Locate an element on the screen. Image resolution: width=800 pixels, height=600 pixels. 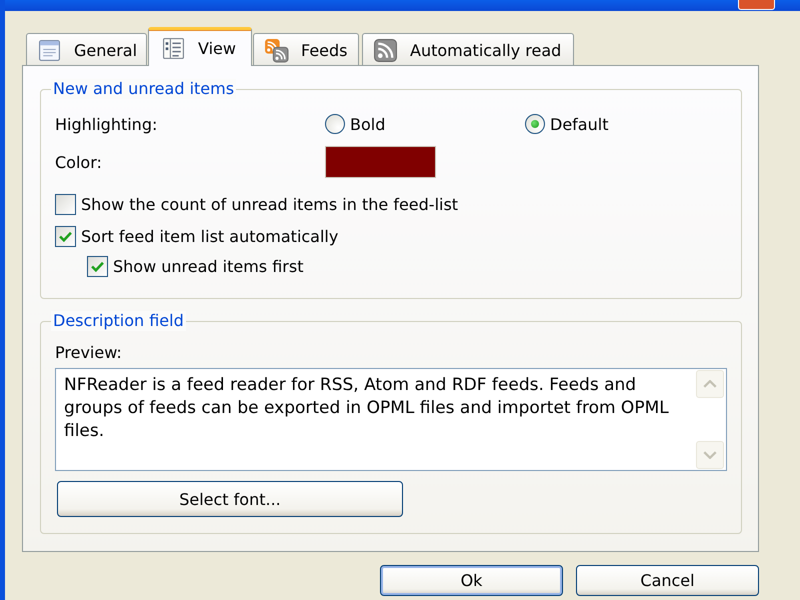
highlighting-label: Highlighting: is located at coordinates (106, 124).